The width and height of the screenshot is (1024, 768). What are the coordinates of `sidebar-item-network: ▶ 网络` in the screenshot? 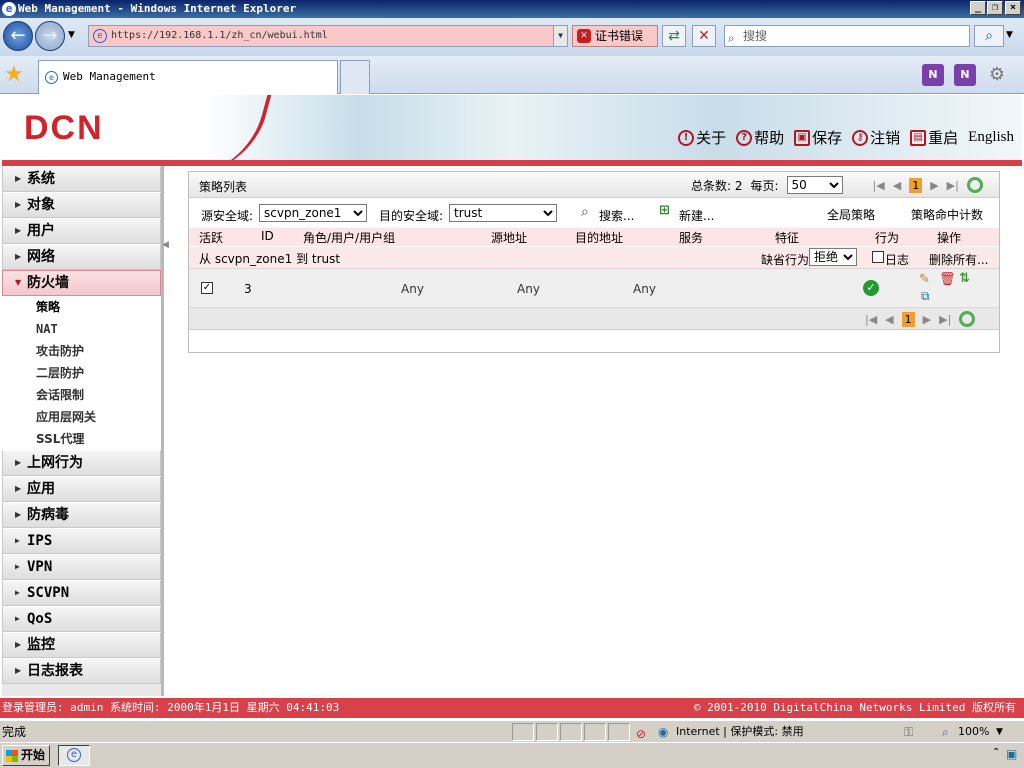 It's located at (81, 257).